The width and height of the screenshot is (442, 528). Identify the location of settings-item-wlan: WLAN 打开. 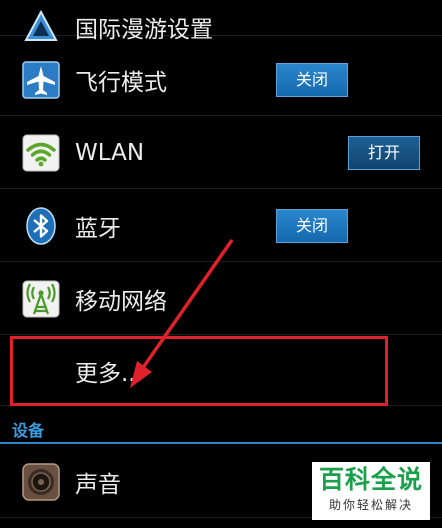
(221, 153).